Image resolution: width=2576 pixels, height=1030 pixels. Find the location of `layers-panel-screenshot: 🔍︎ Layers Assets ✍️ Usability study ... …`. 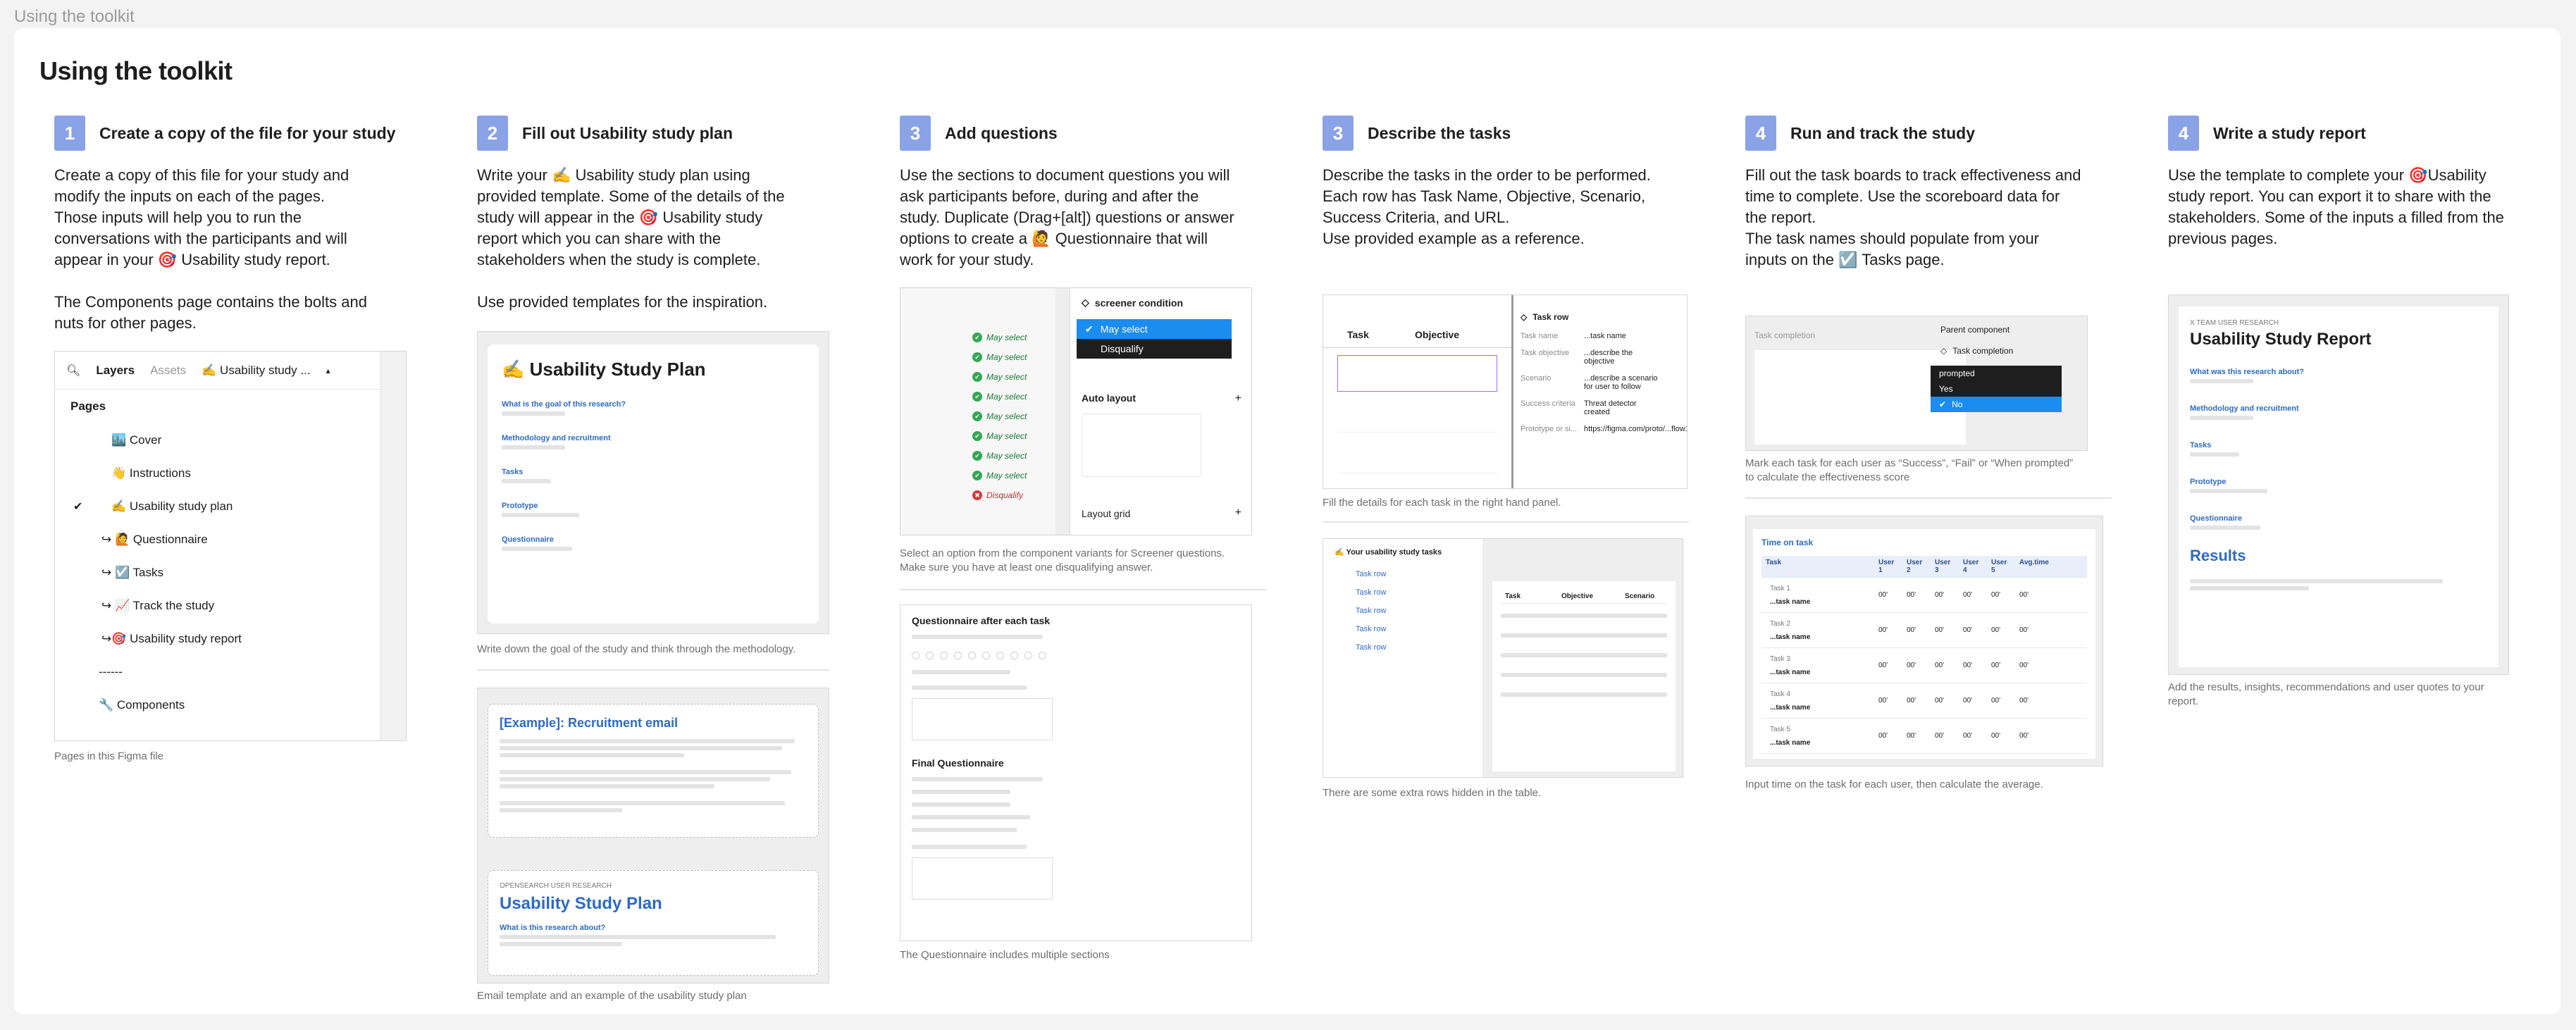

layers-panel-screenshot: 🔍︎ Layers Assets ✍️ Usability study ... … is located at coordinates (230, 546).